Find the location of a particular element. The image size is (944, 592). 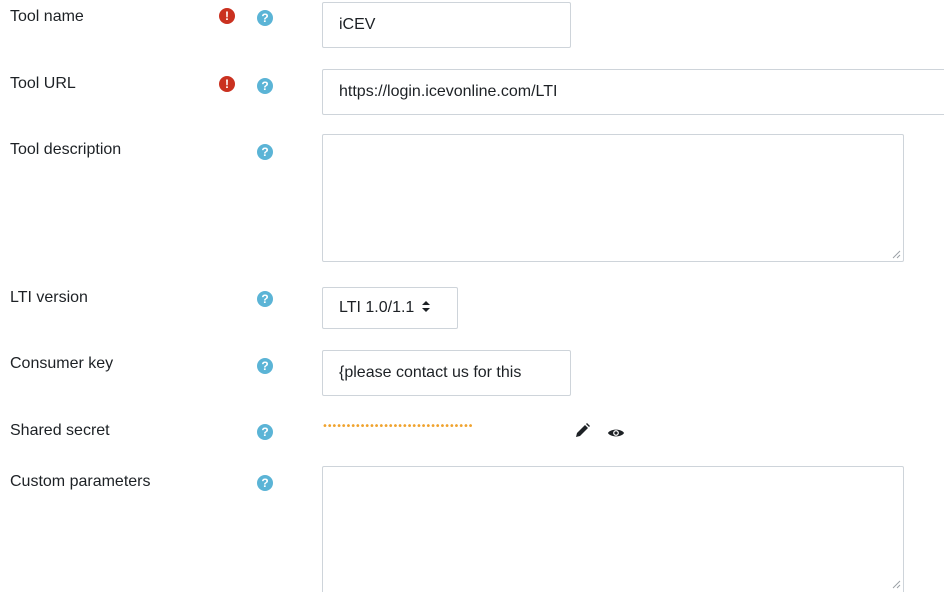

lti-version-selected-value: LTI 1.0/1.1 is located at coordinates (377, 307).